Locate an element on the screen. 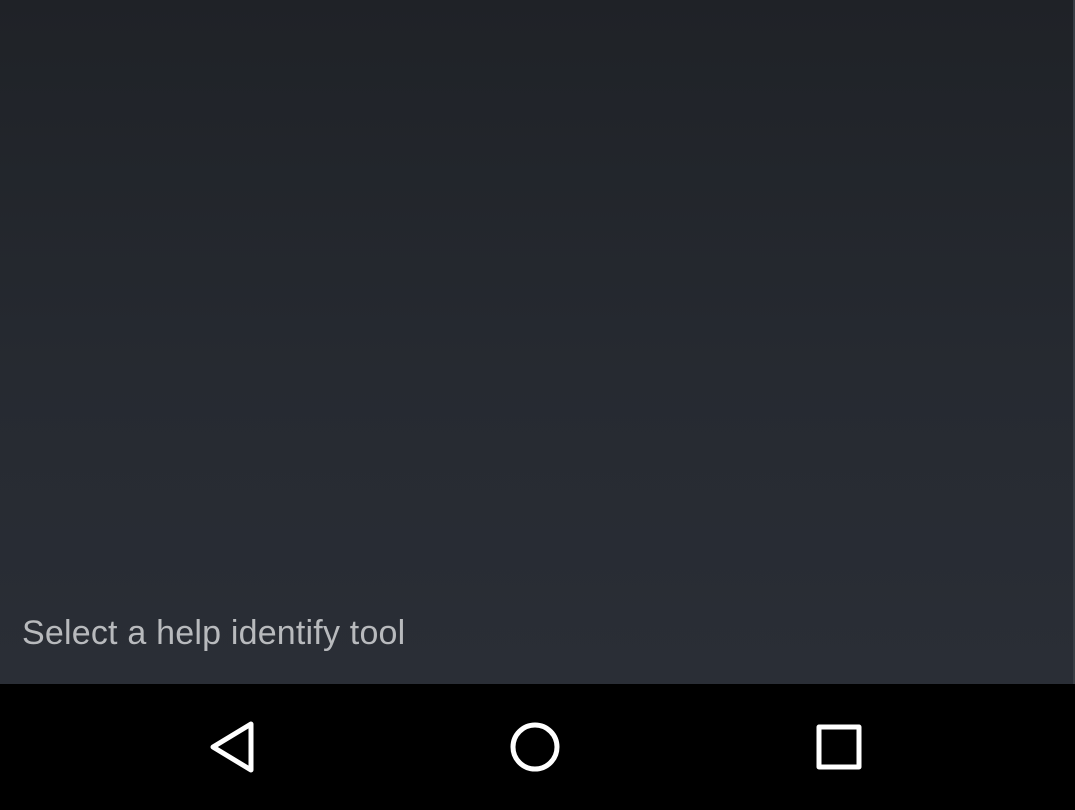 This screenshot has width=1075, height=810. home-circle-icon is located at coordinates (535, 747).